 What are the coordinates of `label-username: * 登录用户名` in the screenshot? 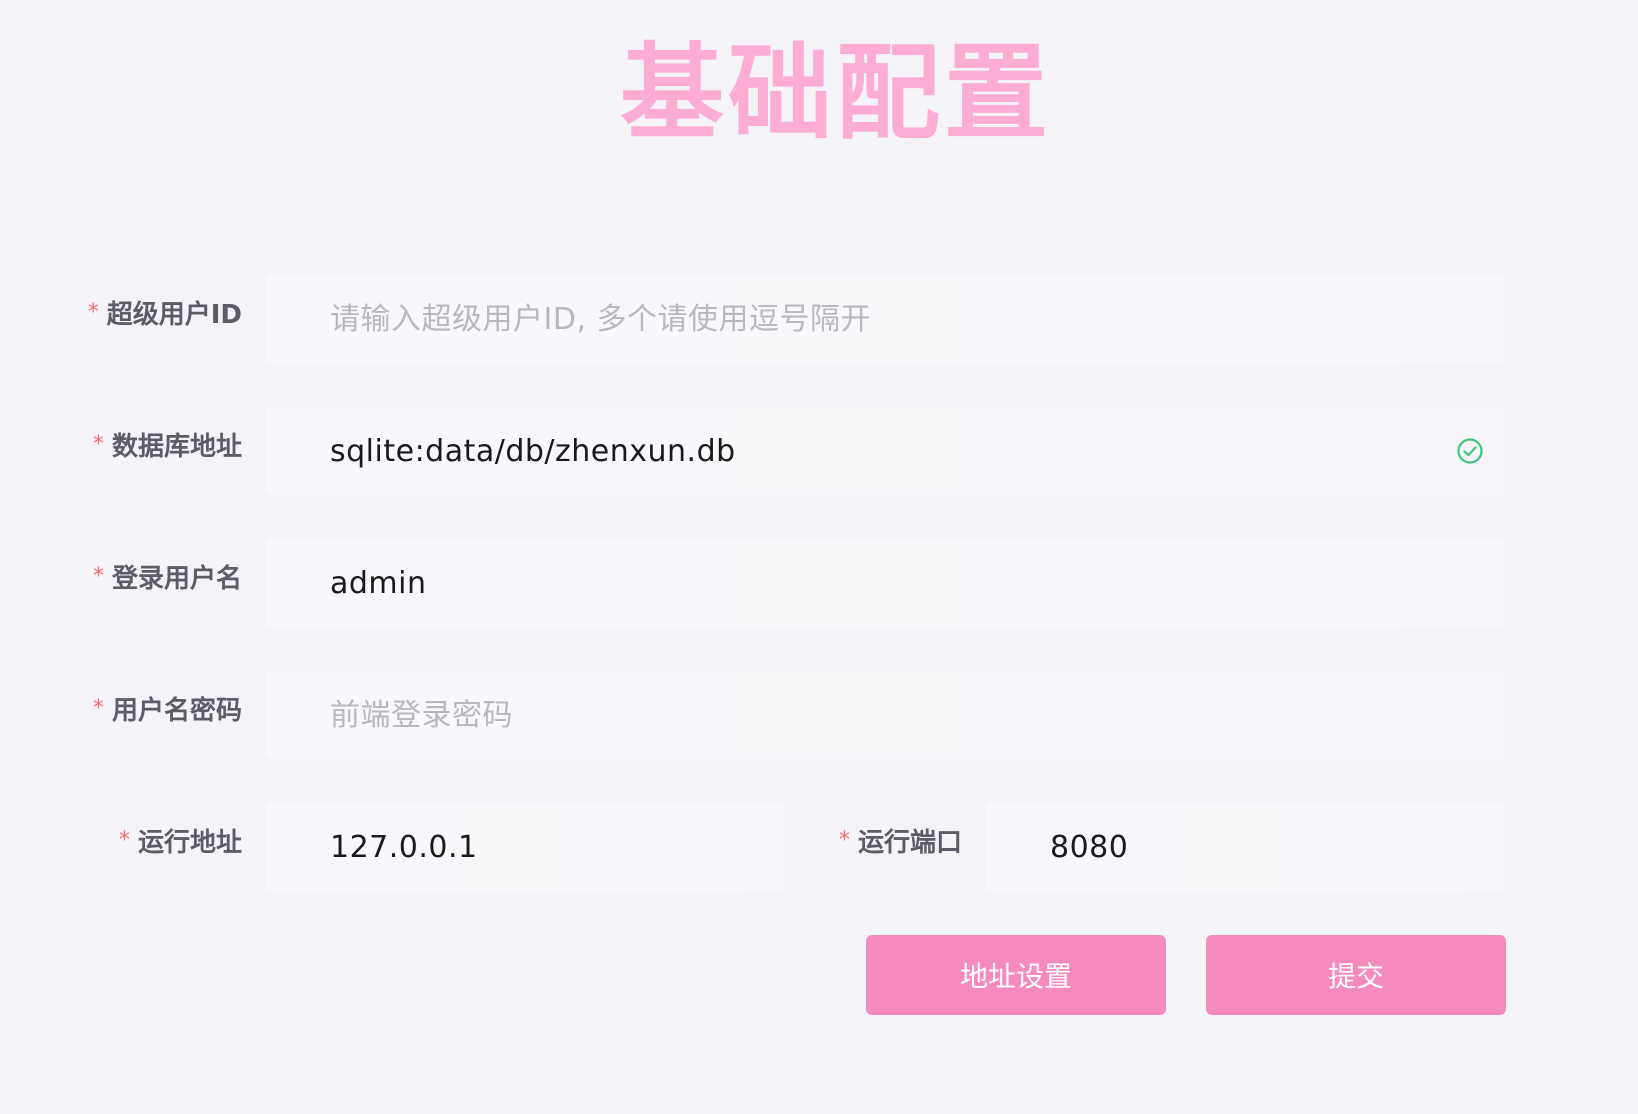 It's located at (151, 583).